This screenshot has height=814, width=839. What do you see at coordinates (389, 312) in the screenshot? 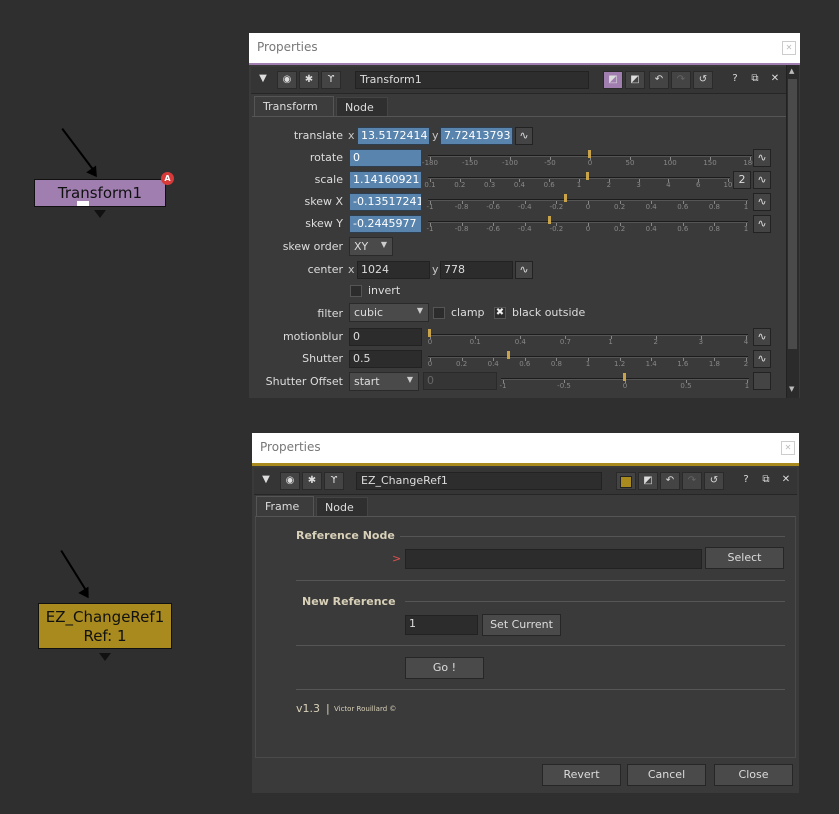
I see `filter-dropdown: cubic ▼` at bounding box center [389, 312].